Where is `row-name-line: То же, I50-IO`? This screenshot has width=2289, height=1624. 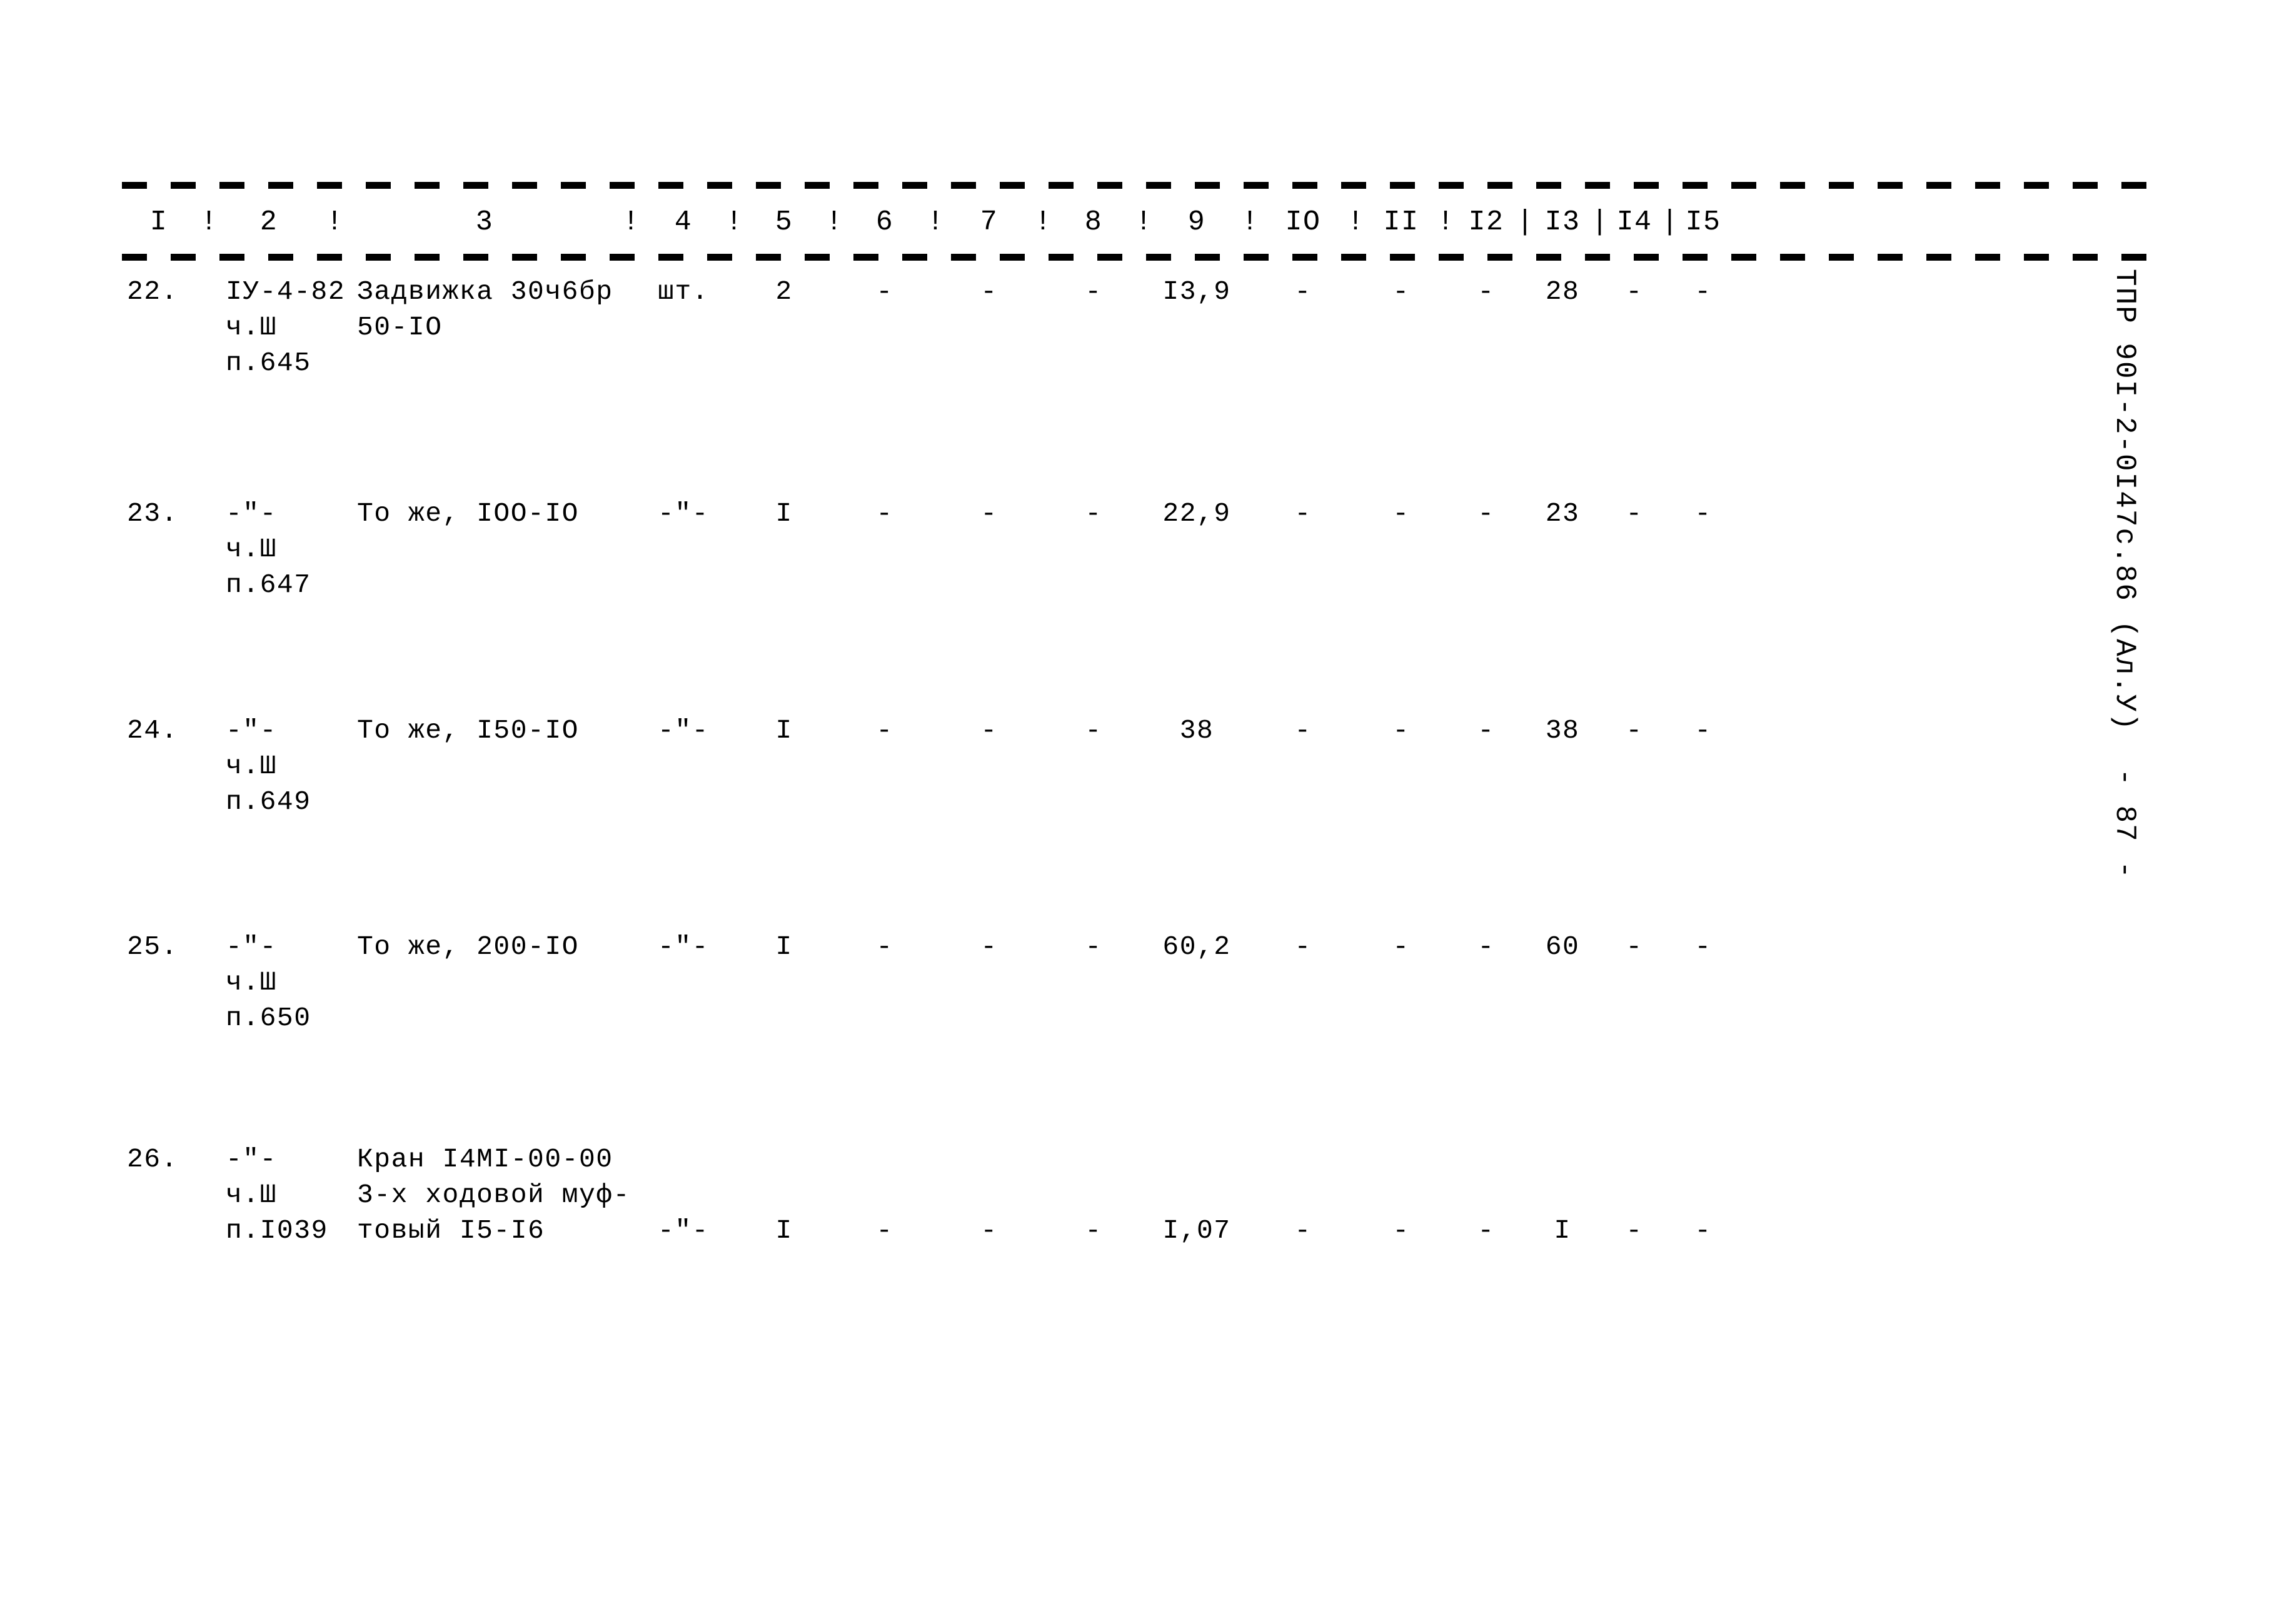 row-name-line: То же, I50-IO is located at coordinates (468, 730).